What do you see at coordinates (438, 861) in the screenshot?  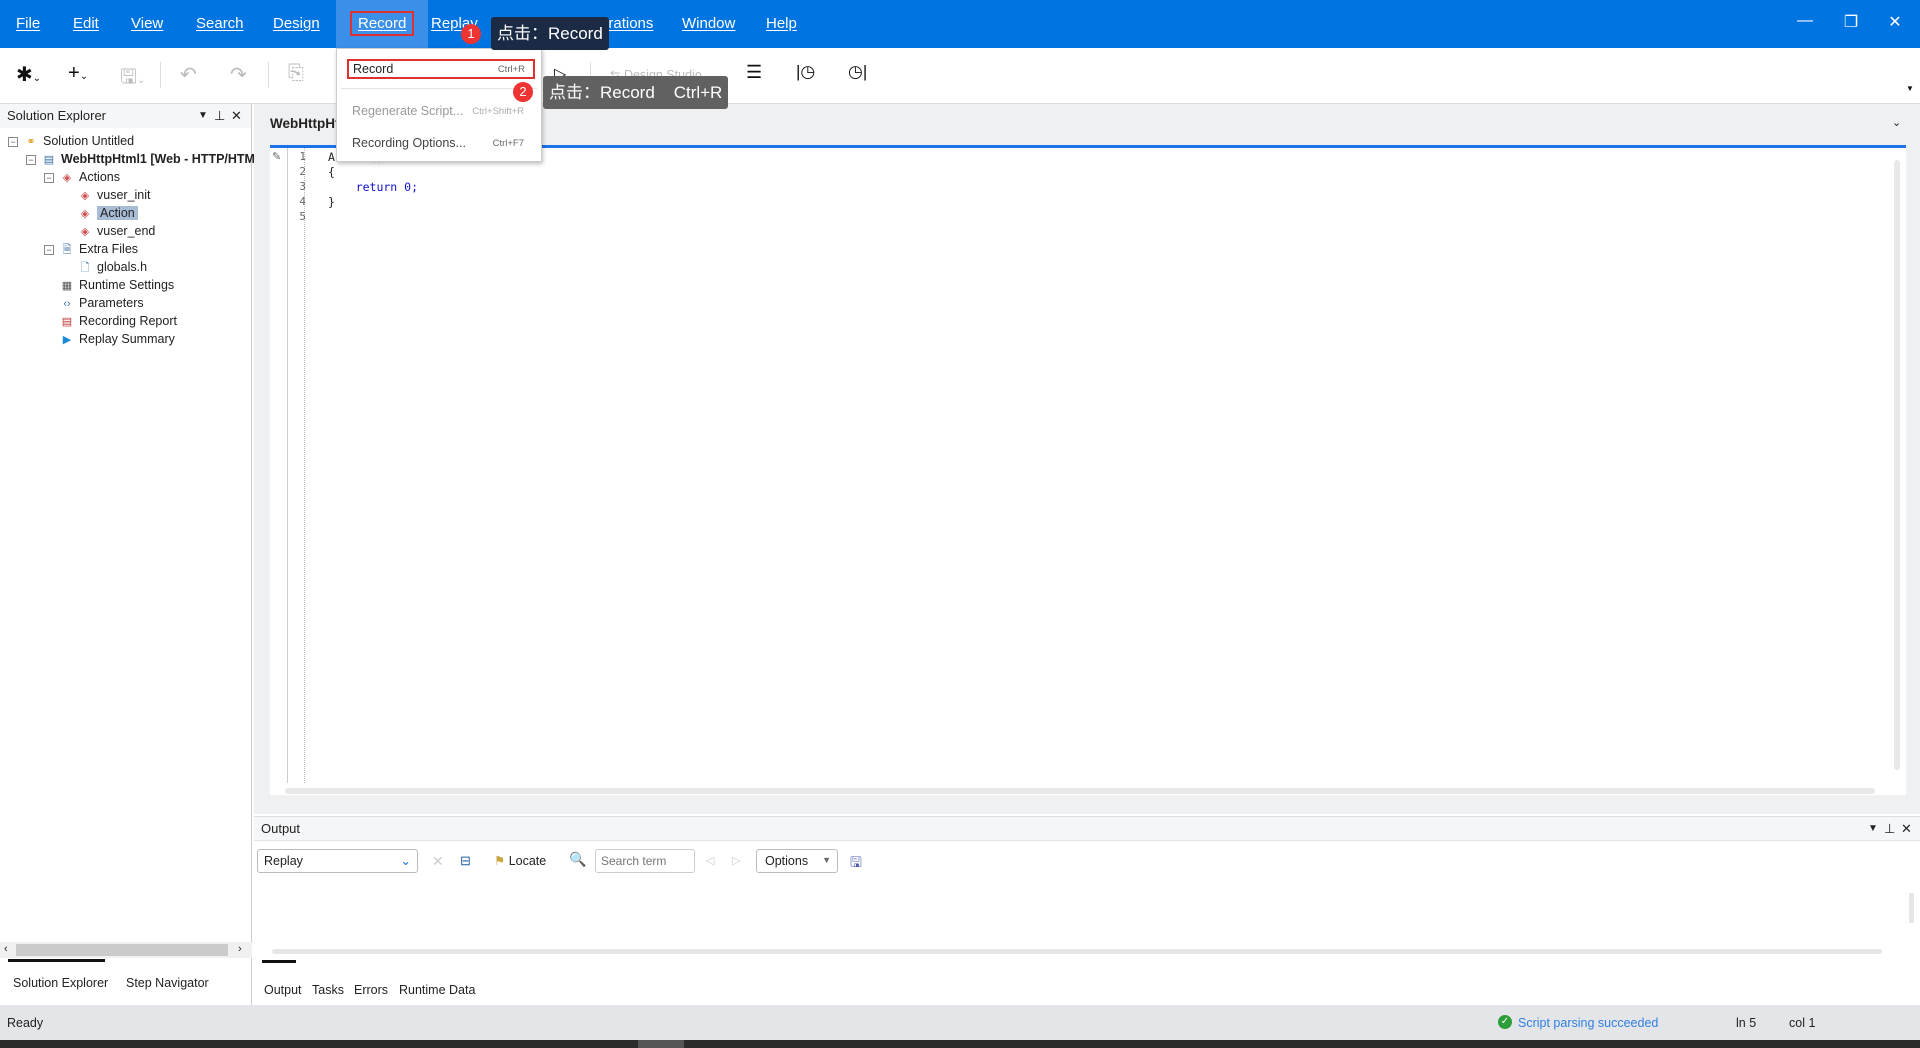 I see `clear-icon: ✕` at bounding box center [438, 861].